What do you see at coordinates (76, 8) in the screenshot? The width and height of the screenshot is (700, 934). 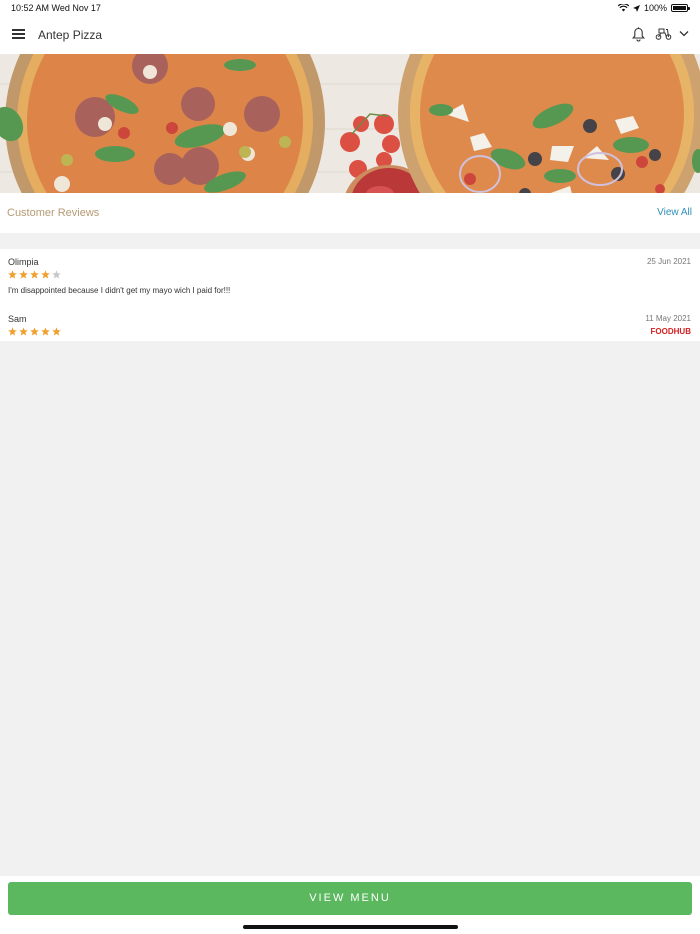 I see `status-date: Wed Nov 17` at bounding box center [76, 8].